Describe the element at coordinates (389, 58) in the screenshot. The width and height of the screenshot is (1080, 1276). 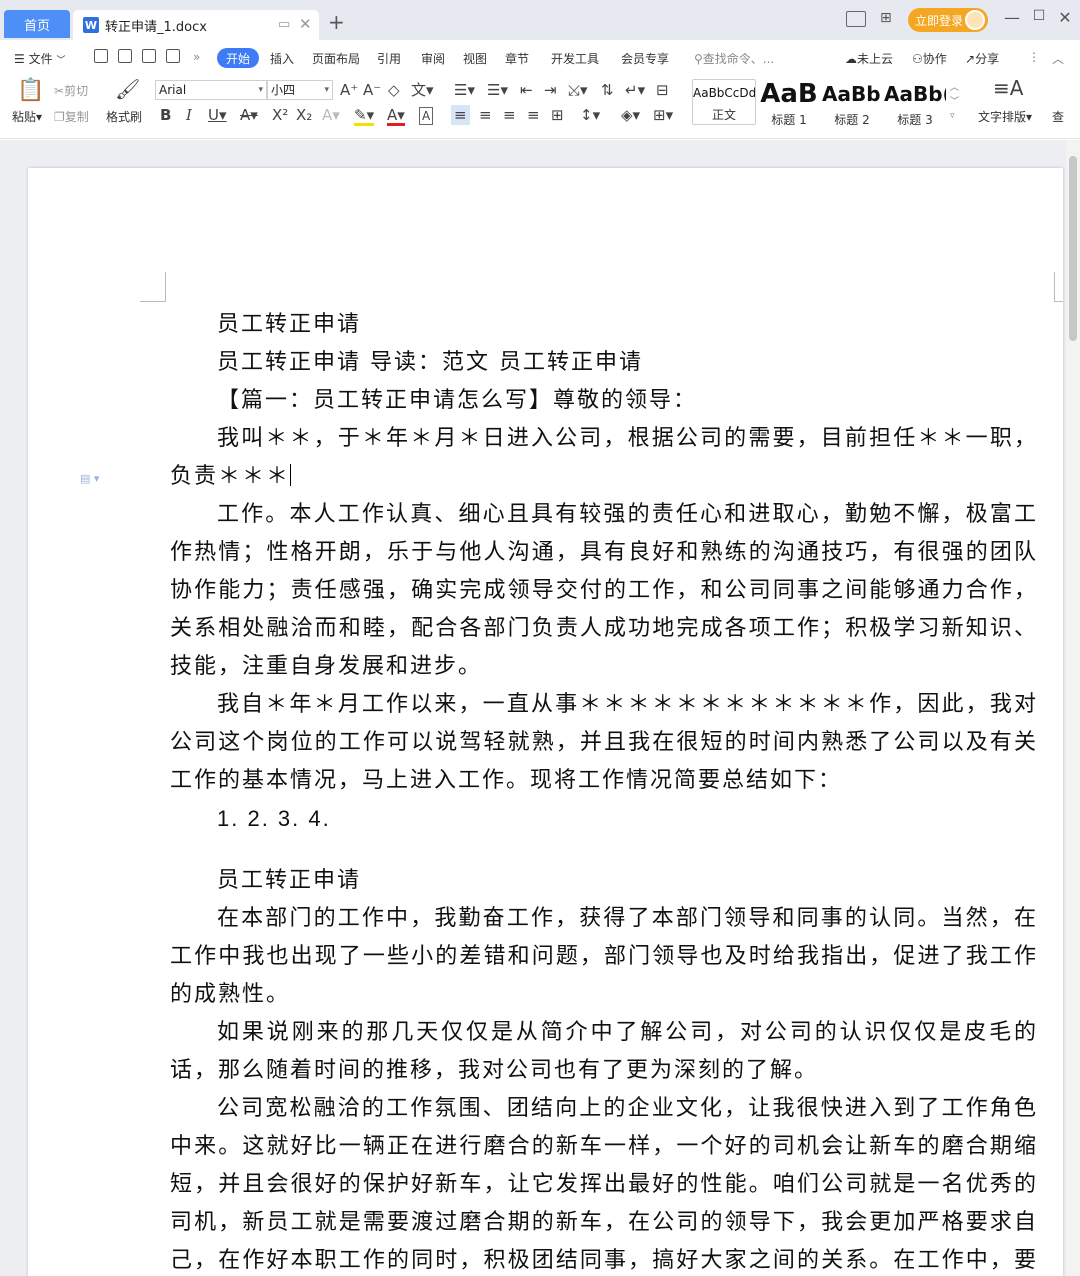
I see `tab-references: 引用` at that location.